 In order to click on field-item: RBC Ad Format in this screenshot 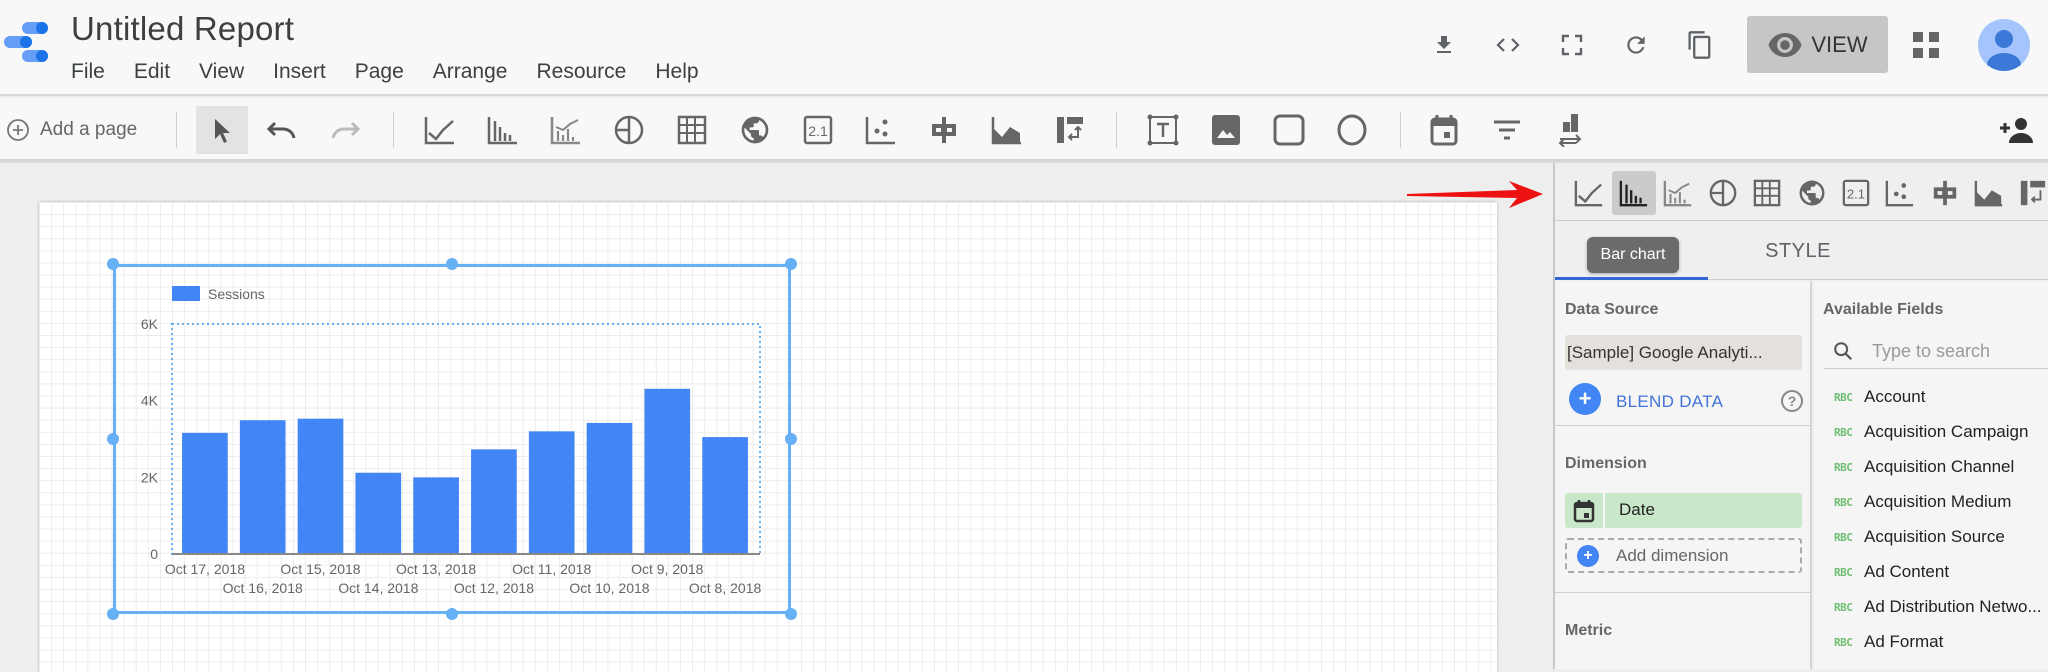, I will do `click(1931, 644)`.